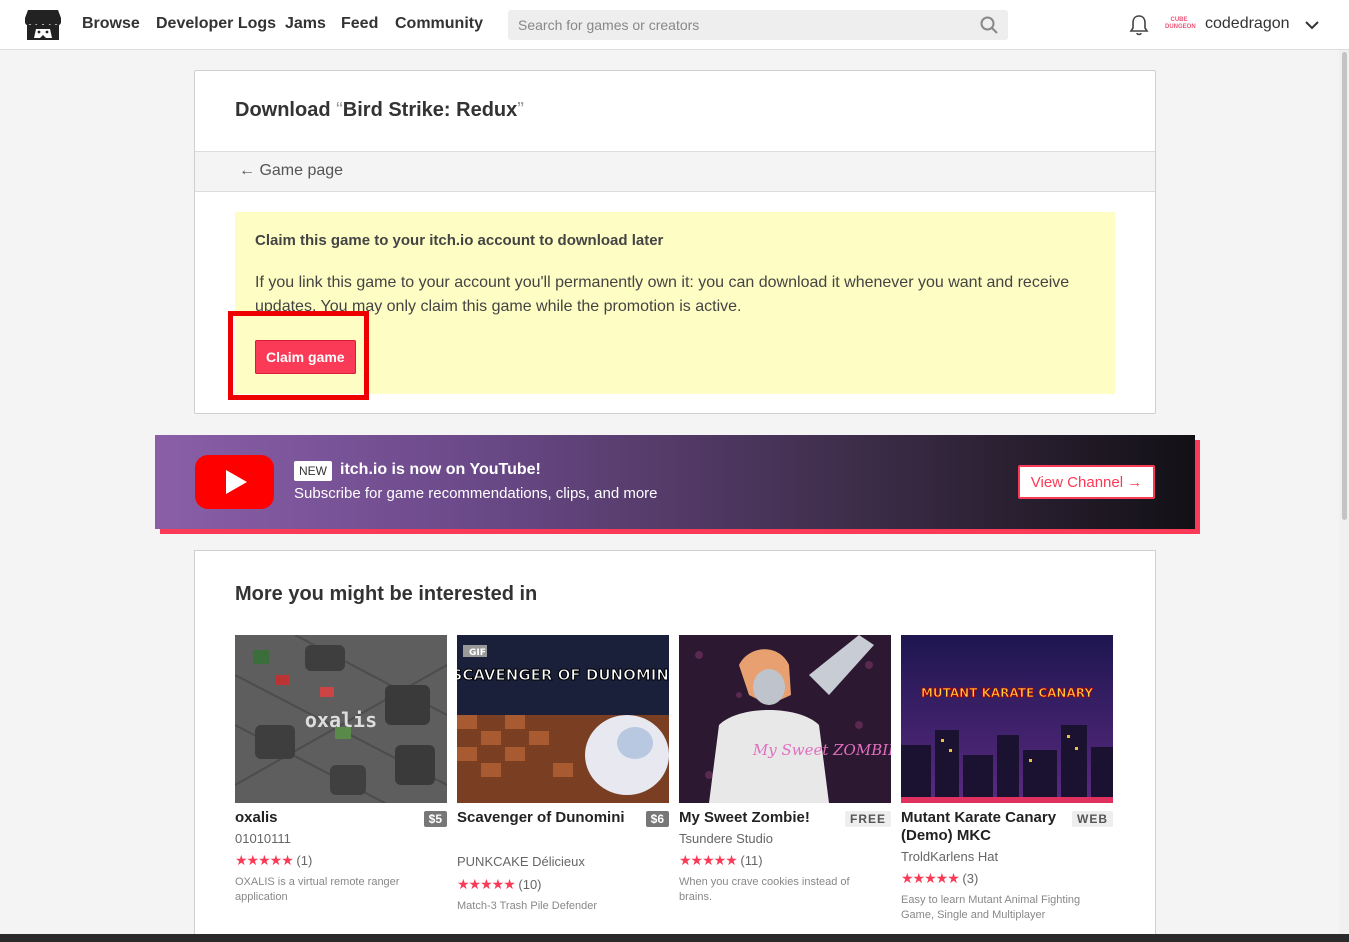 Image resolution: width=1349 pixels, height=942 pixels. Describe the element at coordinates (440, 469) in the screenshot. I see `banner-title: itch.io is now on YouTube!` at that location.